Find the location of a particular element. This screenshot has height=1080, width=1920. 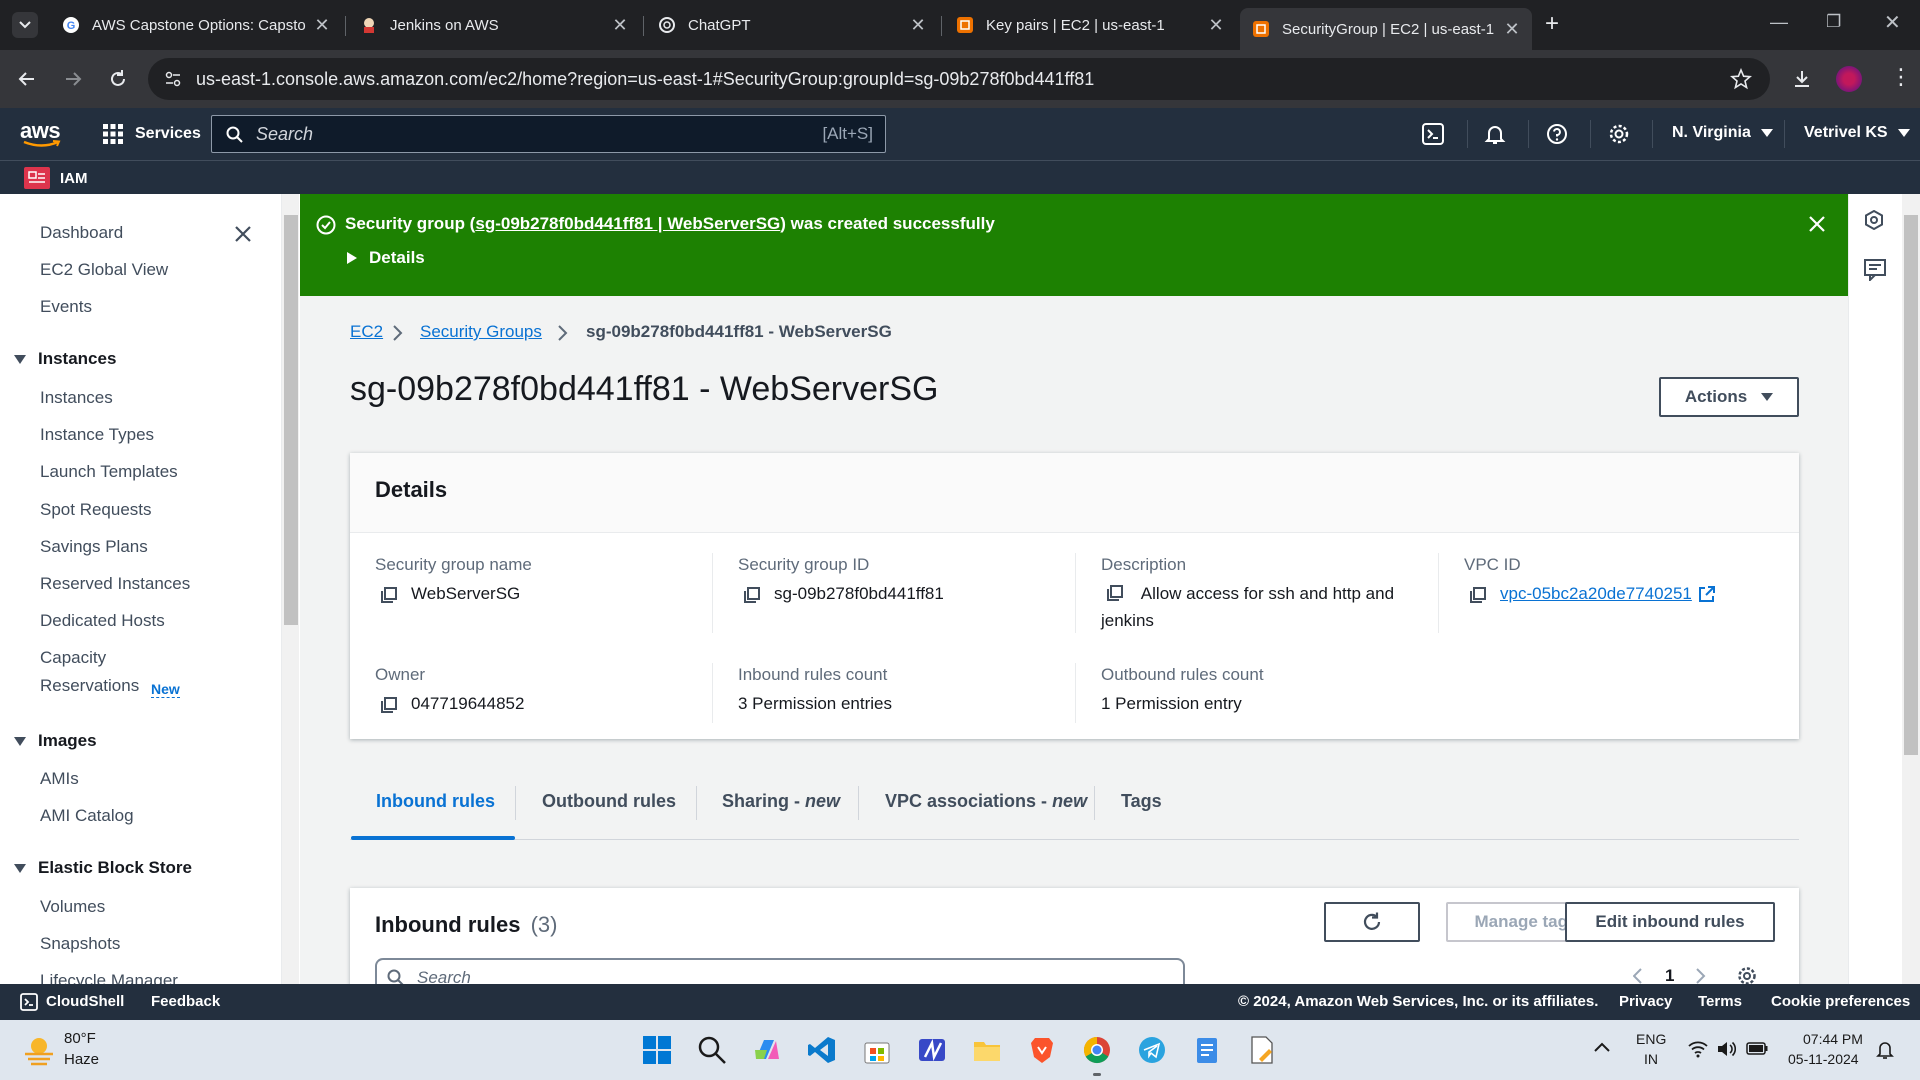

site-info-icon is located at coordinates (173, 79).